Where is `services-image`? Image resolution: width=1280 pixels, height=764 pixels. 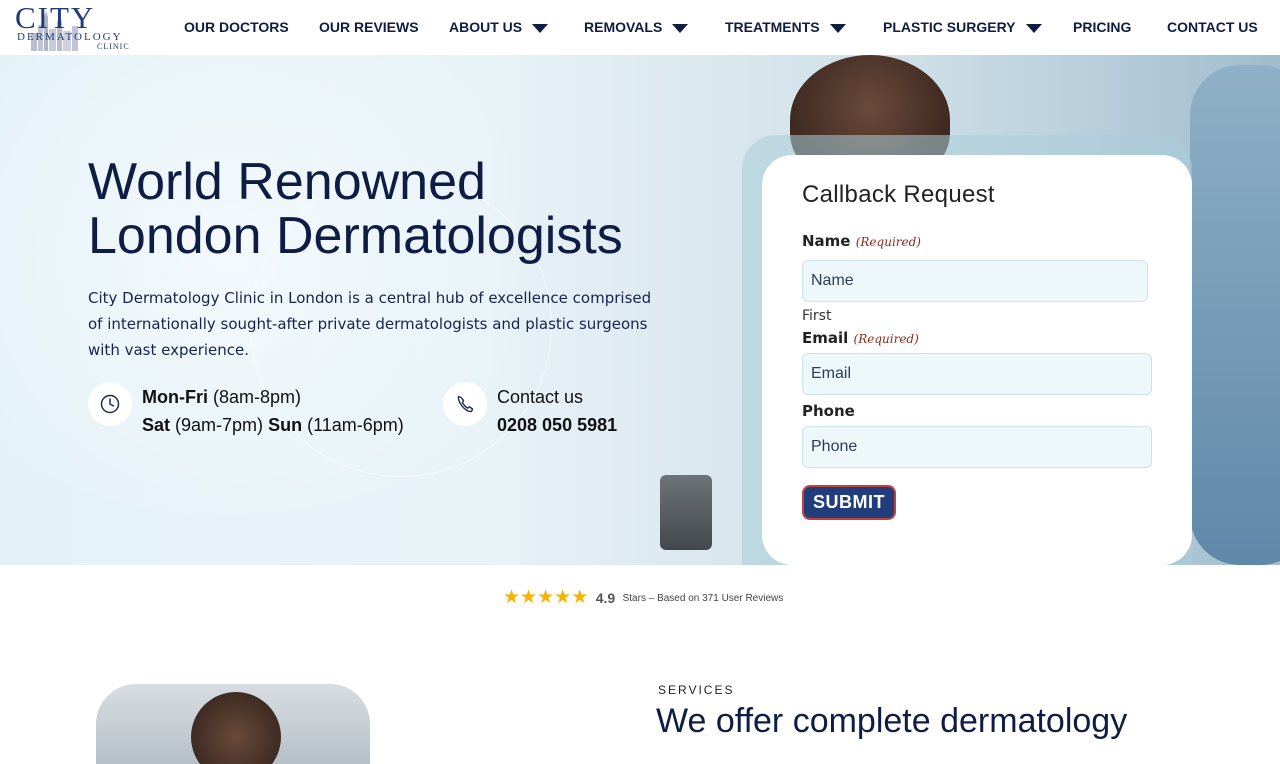 services-image is located at coordinates (233, 724).